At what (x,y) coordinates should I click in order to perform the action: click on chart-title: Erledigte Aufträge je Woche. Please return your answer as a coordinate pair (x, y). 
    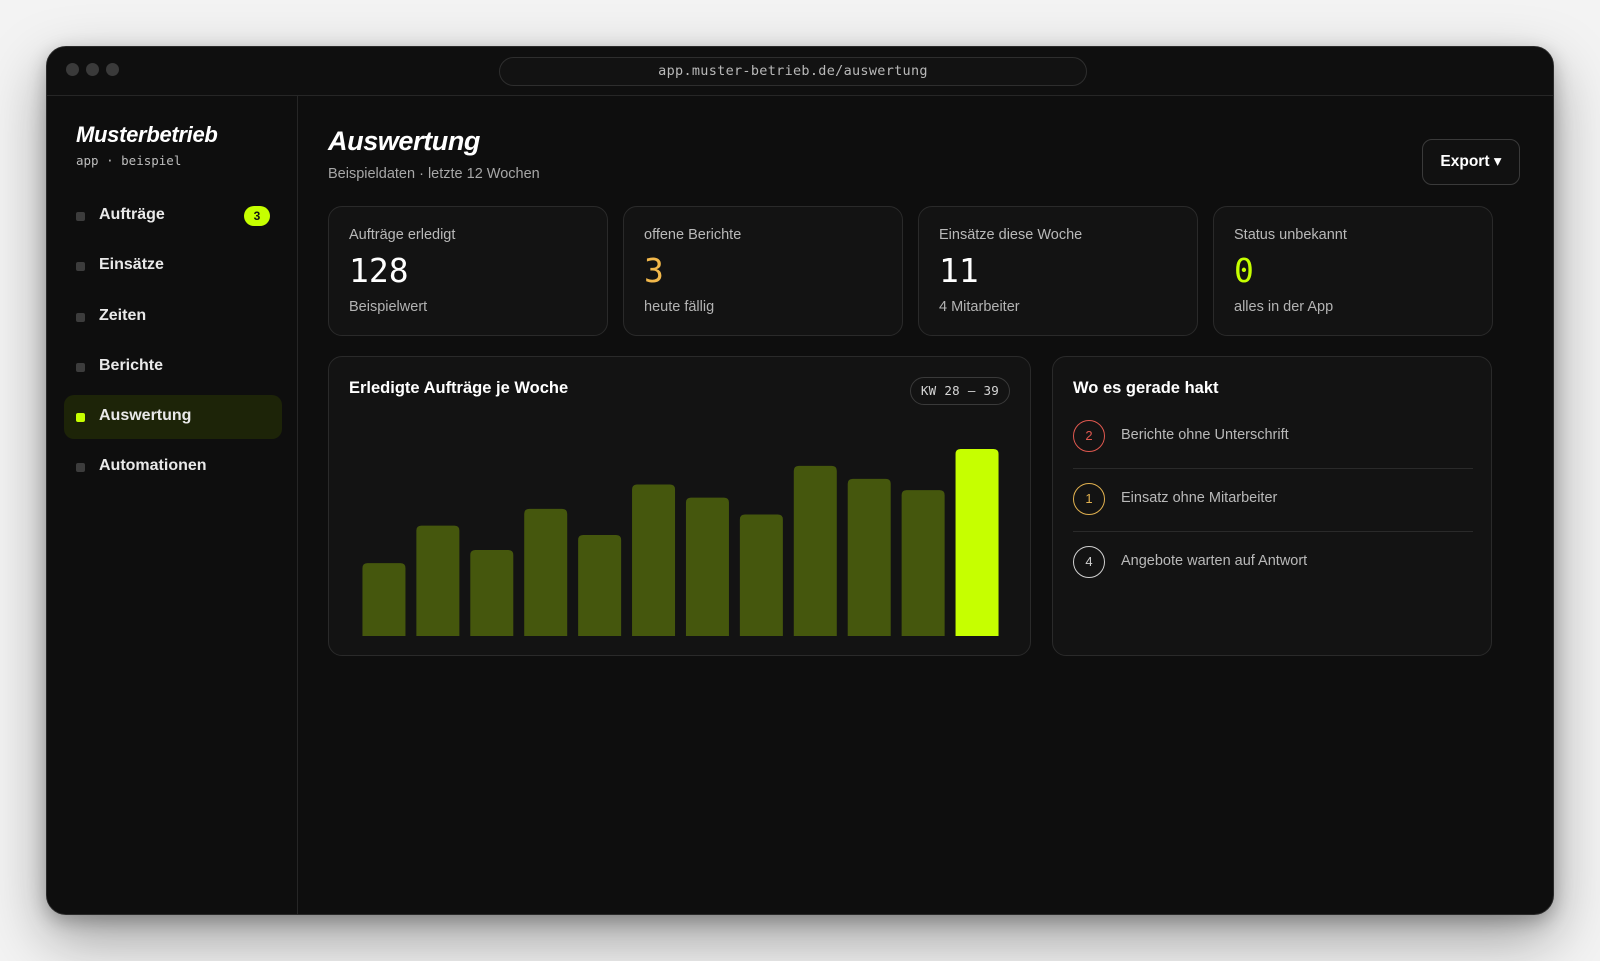
    Looking at the image, I should click on (459, 388).